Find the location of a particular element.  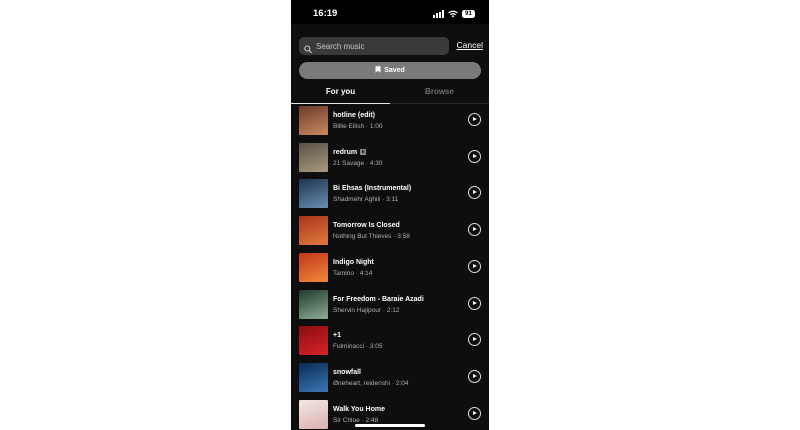

track-row: Indigo Night Tamino · 4:14 is located at coordinates (390, 269).